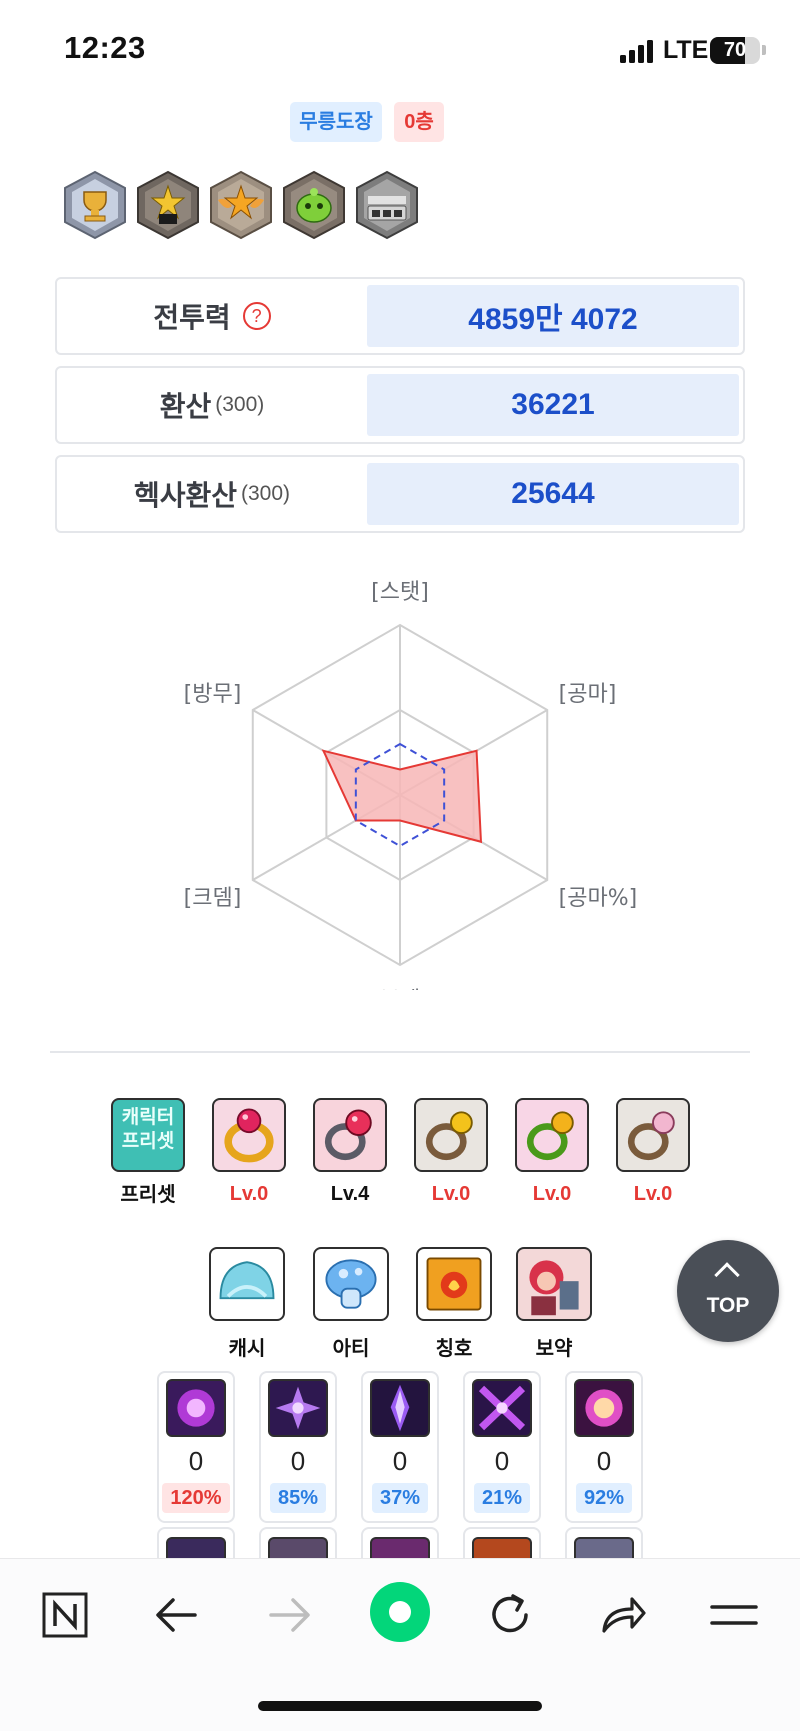  I want to click on conversion-sub: (300), so click(240, 404).